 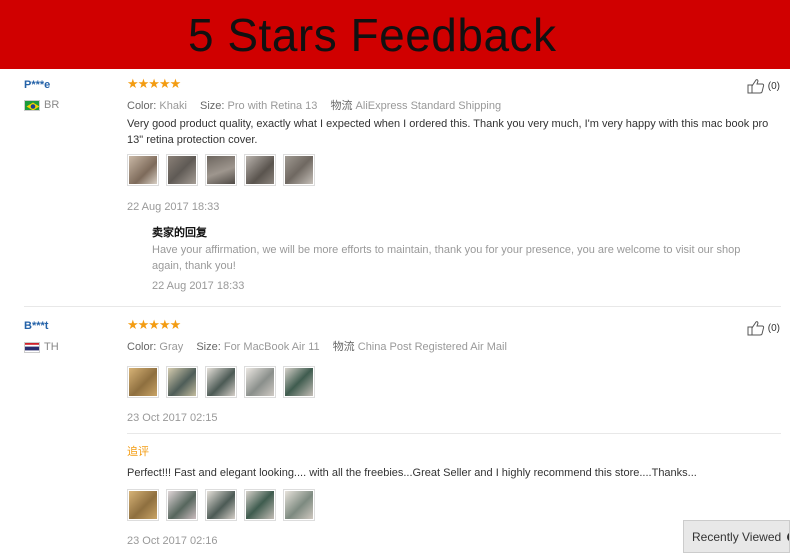 I want to click on size-value: Pro with Retina 13, so click(x=272, y=106).